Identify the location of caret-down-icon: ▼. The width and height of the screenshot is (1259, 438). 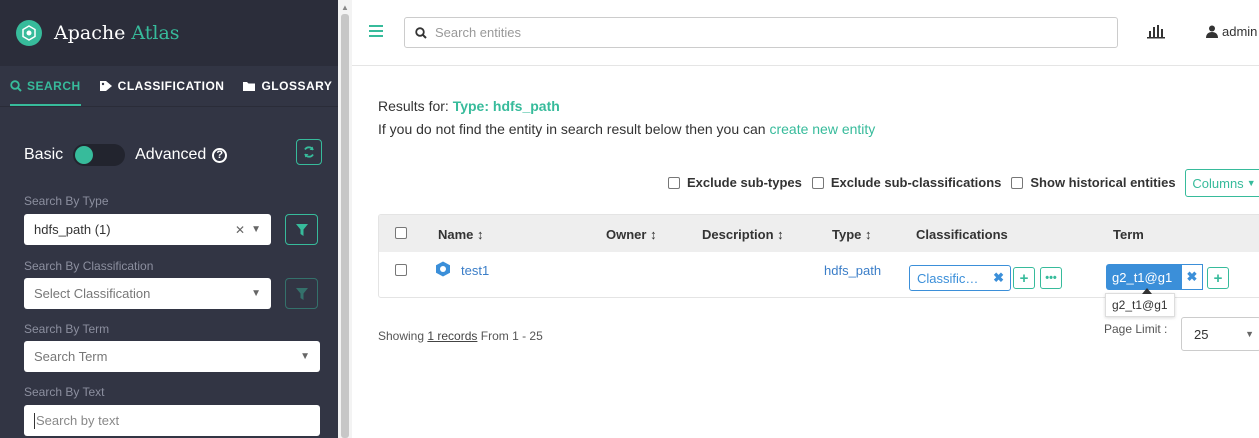
(1251, 183).